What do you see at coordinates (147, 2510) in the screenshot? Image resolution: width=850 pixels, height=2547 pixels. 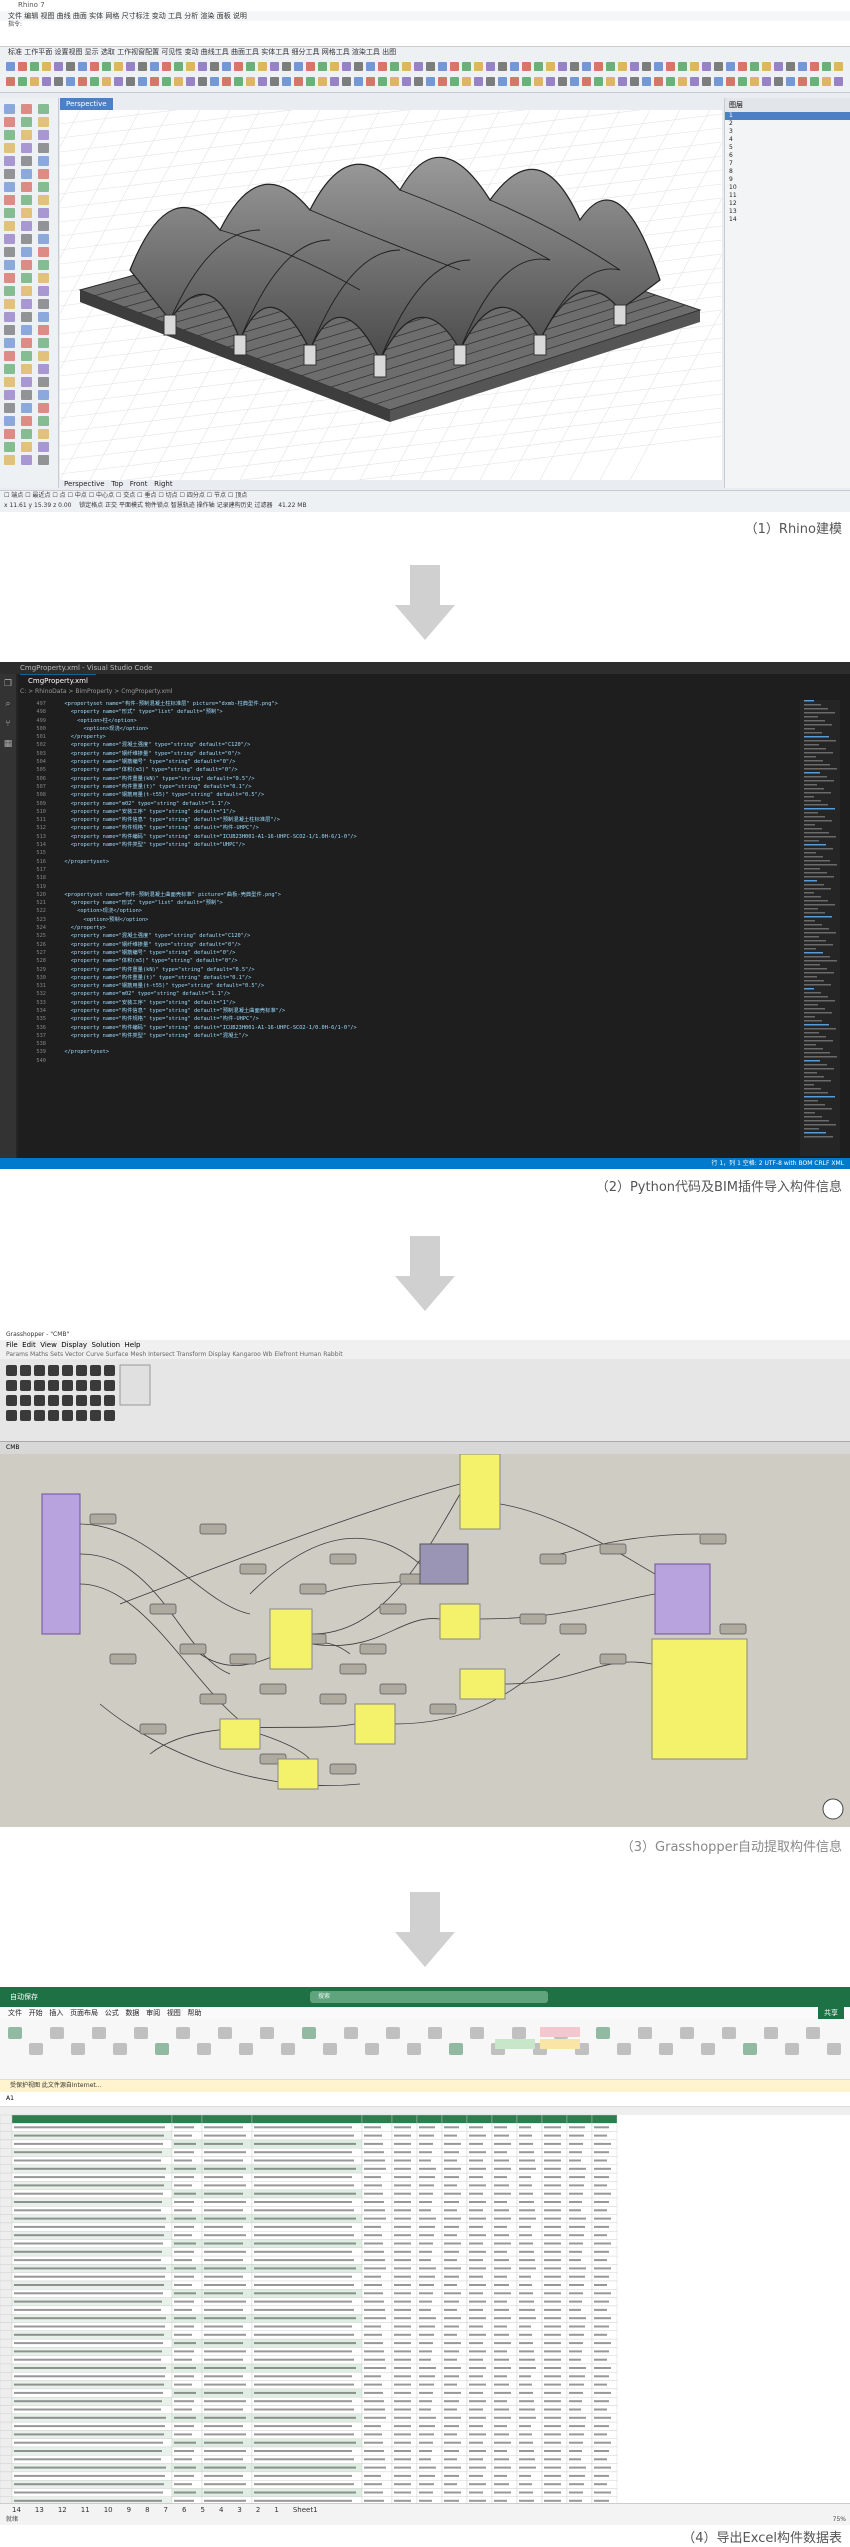 I see `sheet-tab: 8` at bounding box center [147, 2510].